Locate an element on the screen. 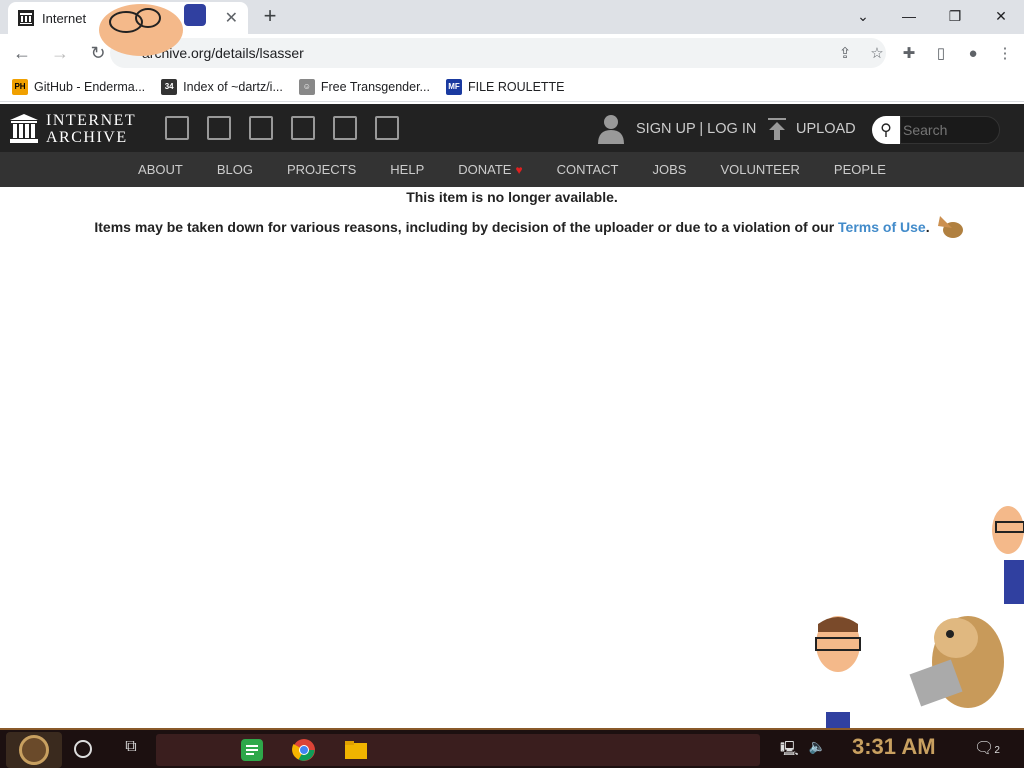 The height and width of the screenshot is (768, 1024). notifications-icon: 🗨2 is located at coordinates (987, 748).